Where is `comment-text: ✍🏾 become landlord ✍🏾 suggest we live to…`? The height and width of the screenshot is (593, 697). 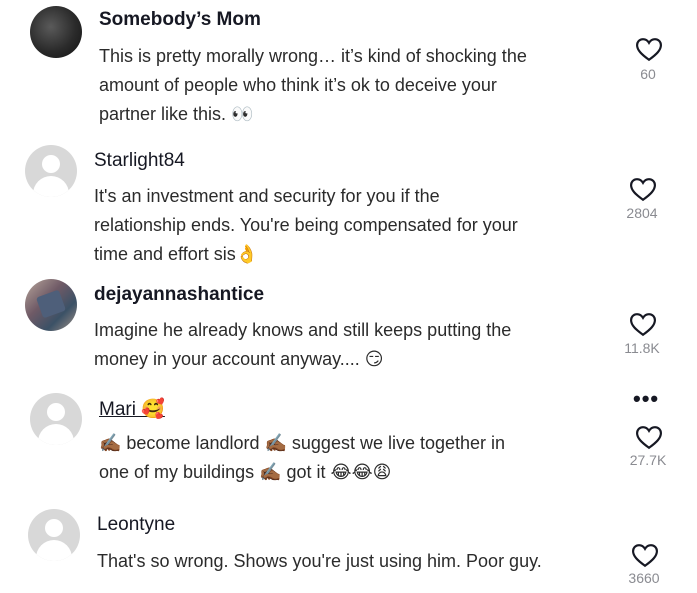
comment-text: ✍🏾 become landlord ✍🏾 suggest we live to… is located at coordinates (349, 458).